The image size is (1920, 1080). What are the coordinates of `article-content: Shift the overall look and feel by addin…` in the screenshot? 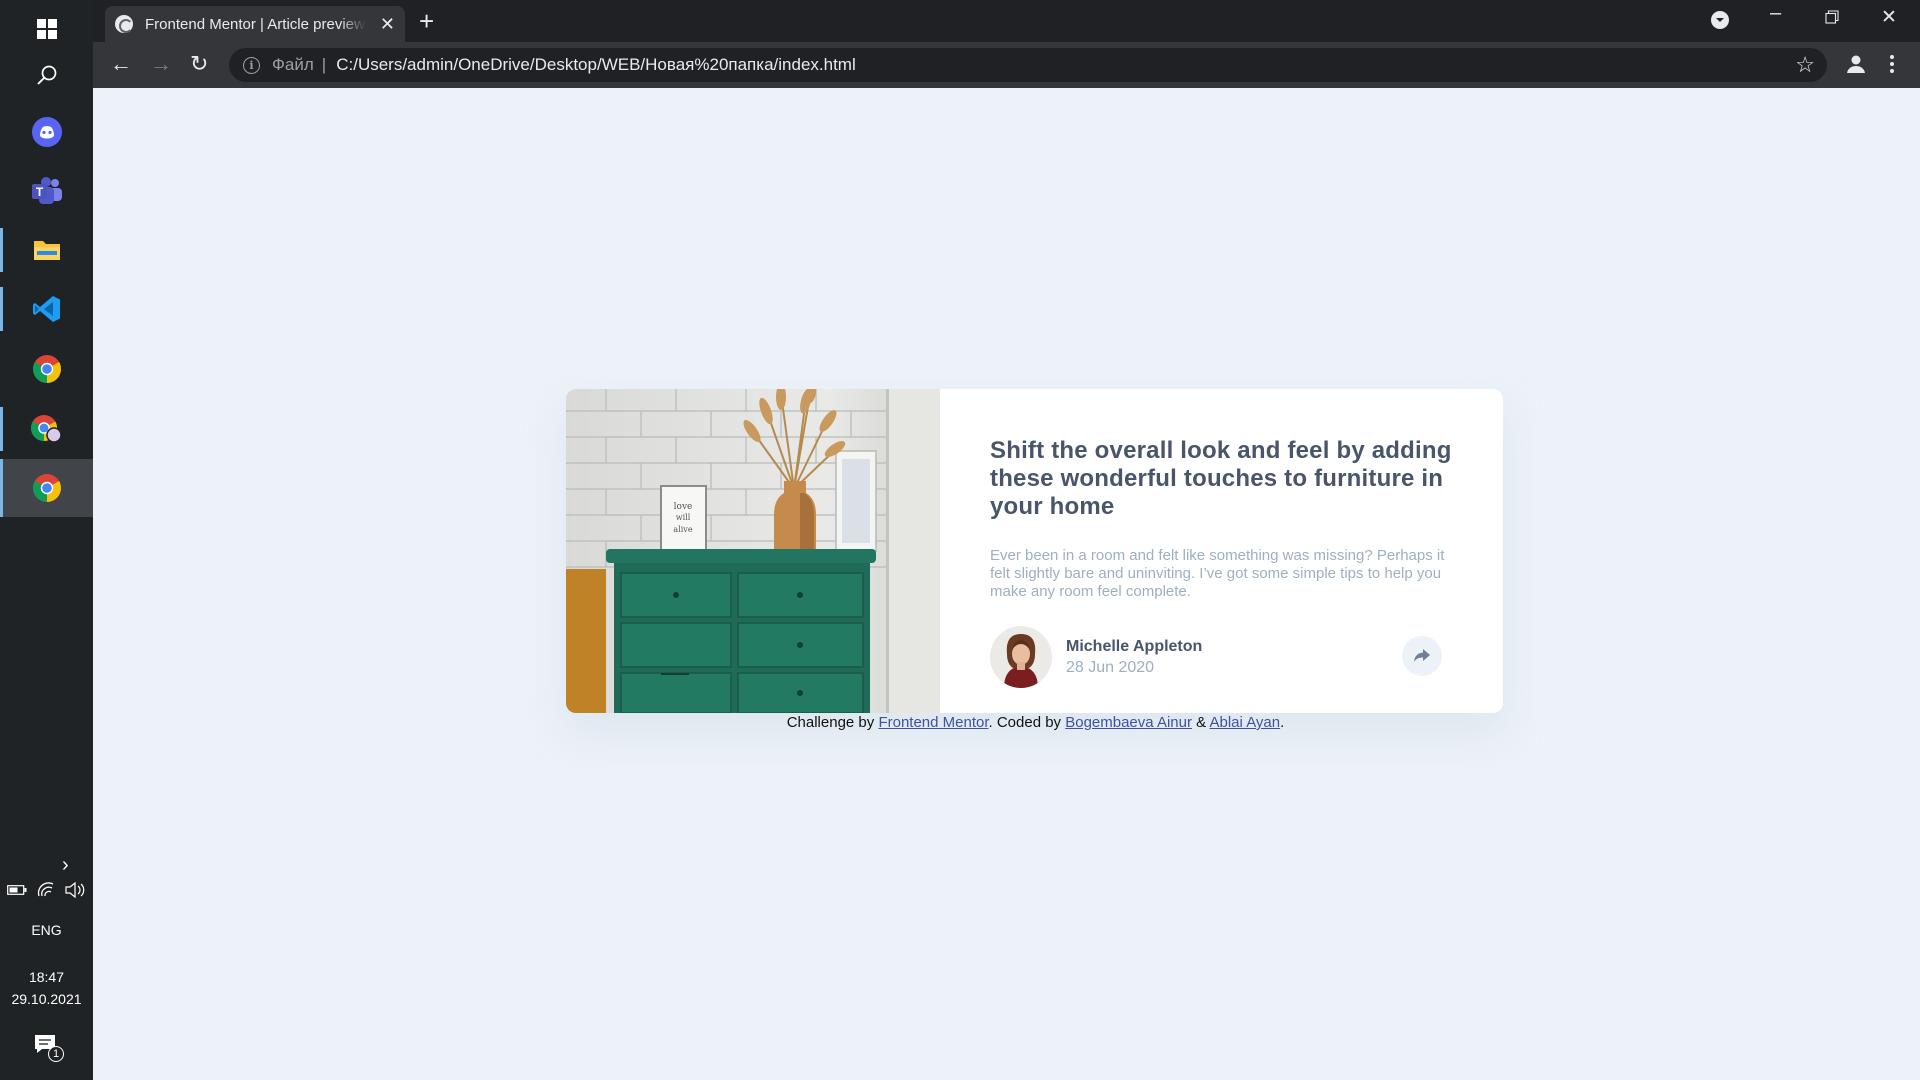 It's located at (1221, 551).